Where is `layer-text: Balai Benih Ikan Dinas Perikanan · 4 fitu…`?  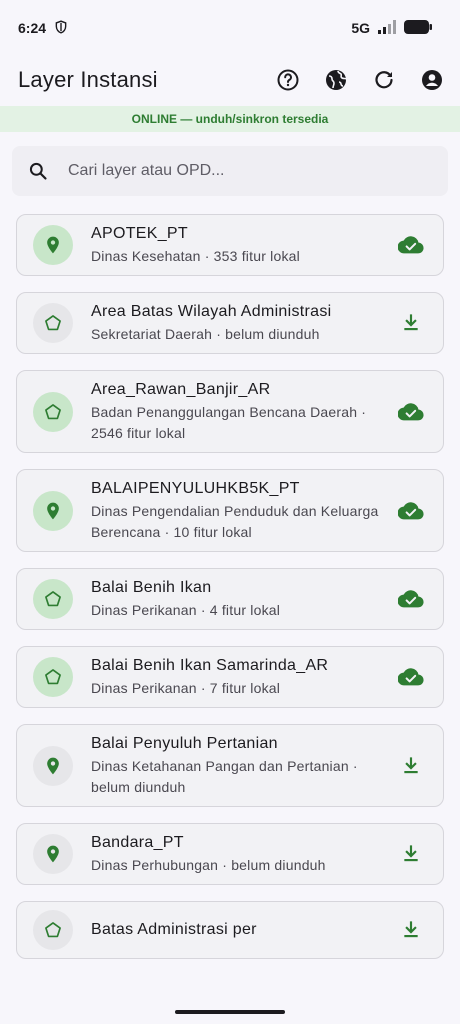
layer-text: Balai Benih Ikan Dinas Perikanan · 4 fitu… is located at coordinates (237, 599).